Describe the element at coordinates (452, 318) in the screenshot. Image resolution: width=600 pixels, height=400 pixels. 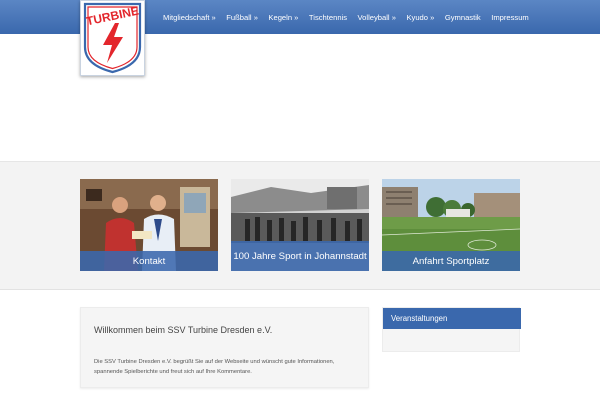
I see `events-widget-title: Veranstaltungen` at that location.